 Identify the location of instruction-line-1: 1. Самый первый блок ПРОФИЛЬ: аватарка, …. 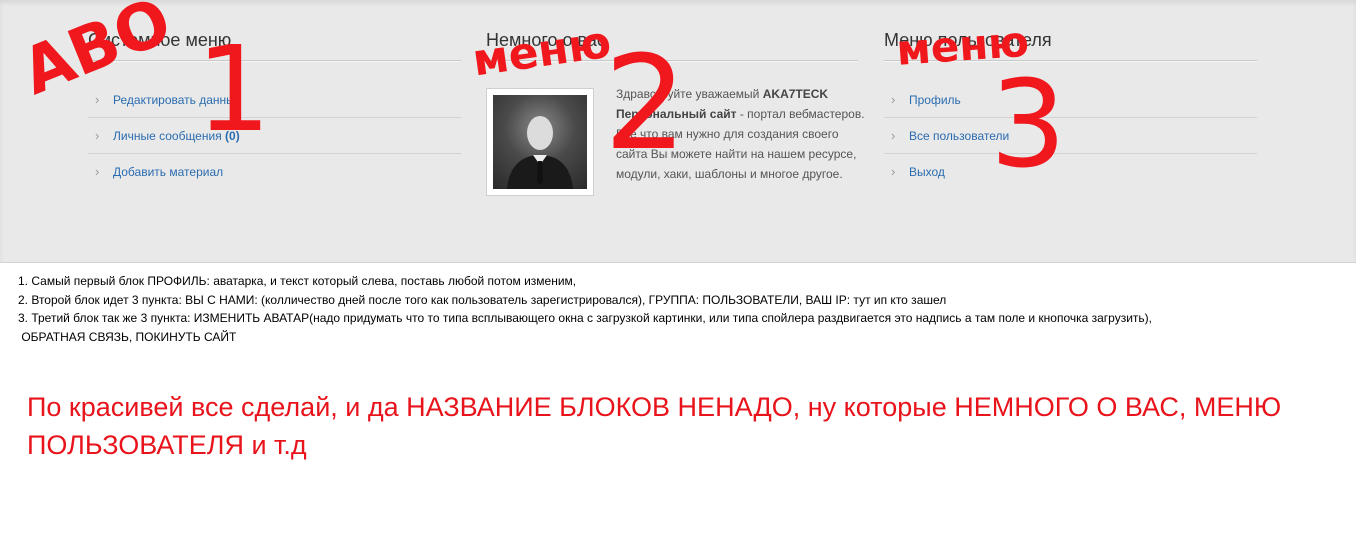
(297, 281).